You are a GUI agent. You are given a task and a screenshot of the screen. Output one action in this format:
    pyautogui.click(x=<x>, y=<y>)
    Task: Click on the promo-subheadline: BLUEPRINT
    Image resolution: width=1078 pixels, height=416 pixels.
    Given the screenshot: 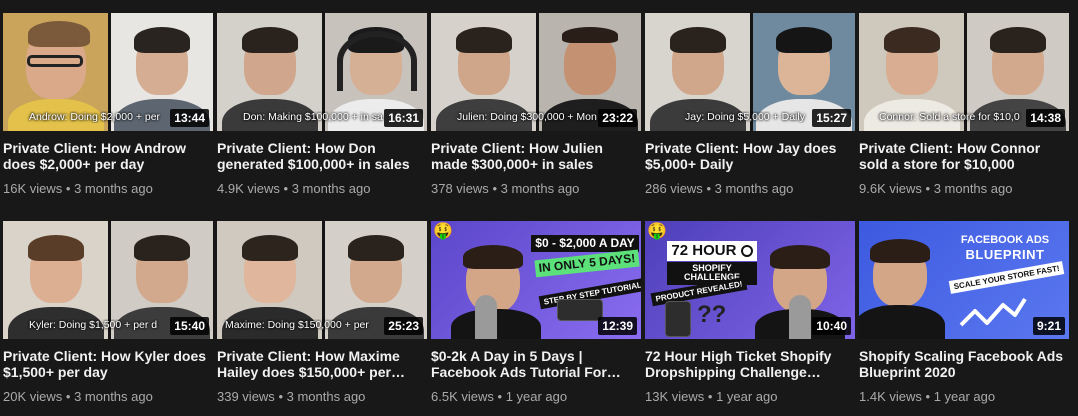 What is the action you would take?
    pyautogui.click(x=1005, y=254)
    